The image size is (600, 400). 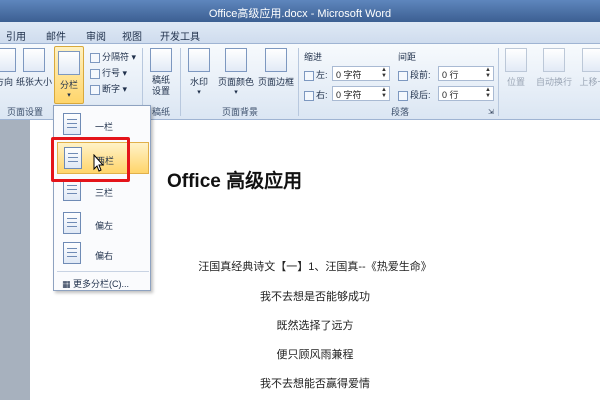 I want to click on page-border-button: 页面边框, so click(x=276, y=68).